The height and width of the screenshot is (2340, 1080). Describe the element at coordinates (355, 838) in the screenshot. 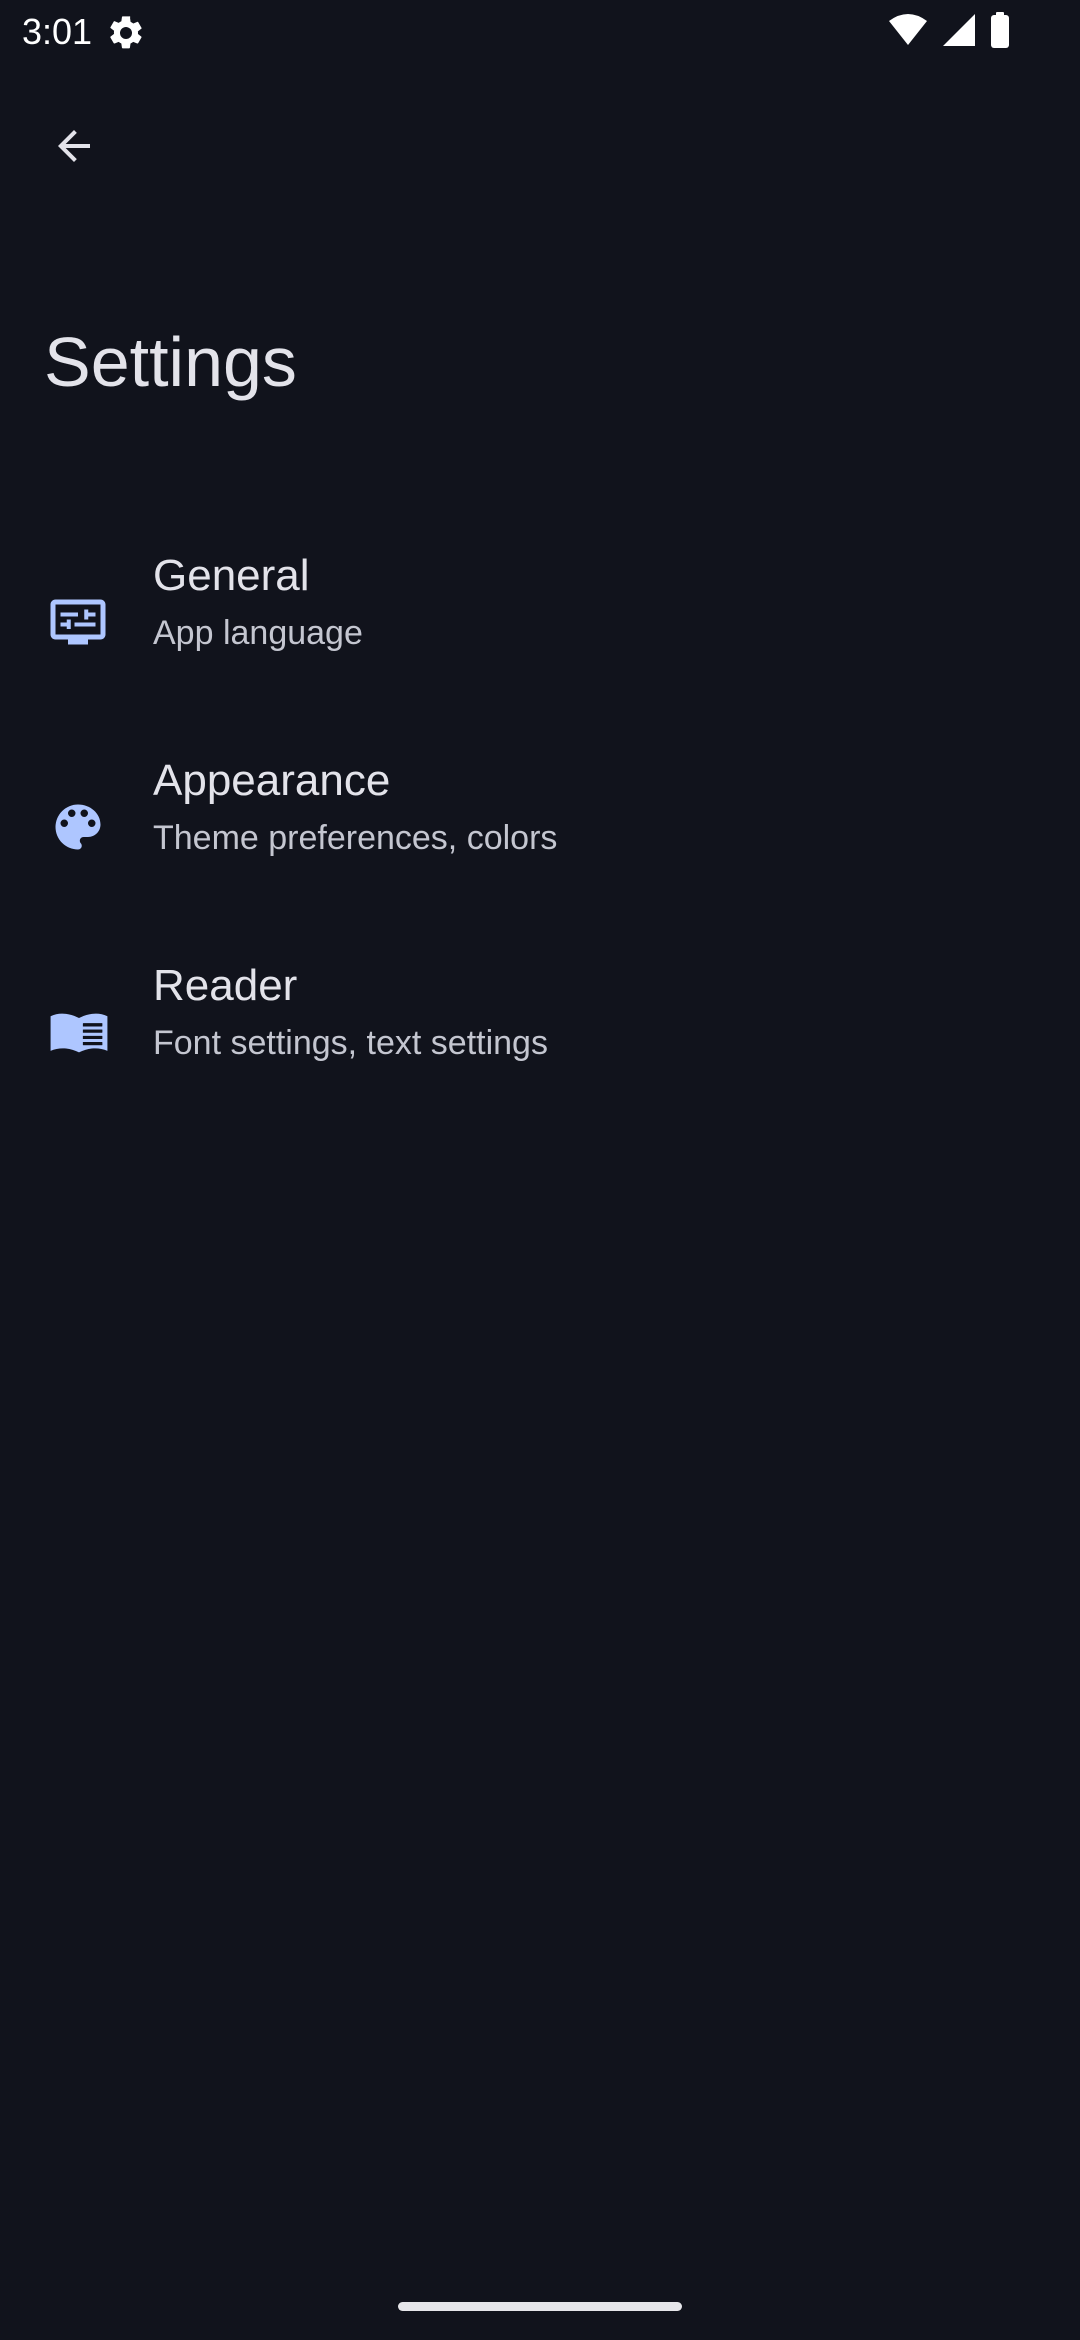

I see `settings-item-subtitle: Theme preferences, colors` at that location.